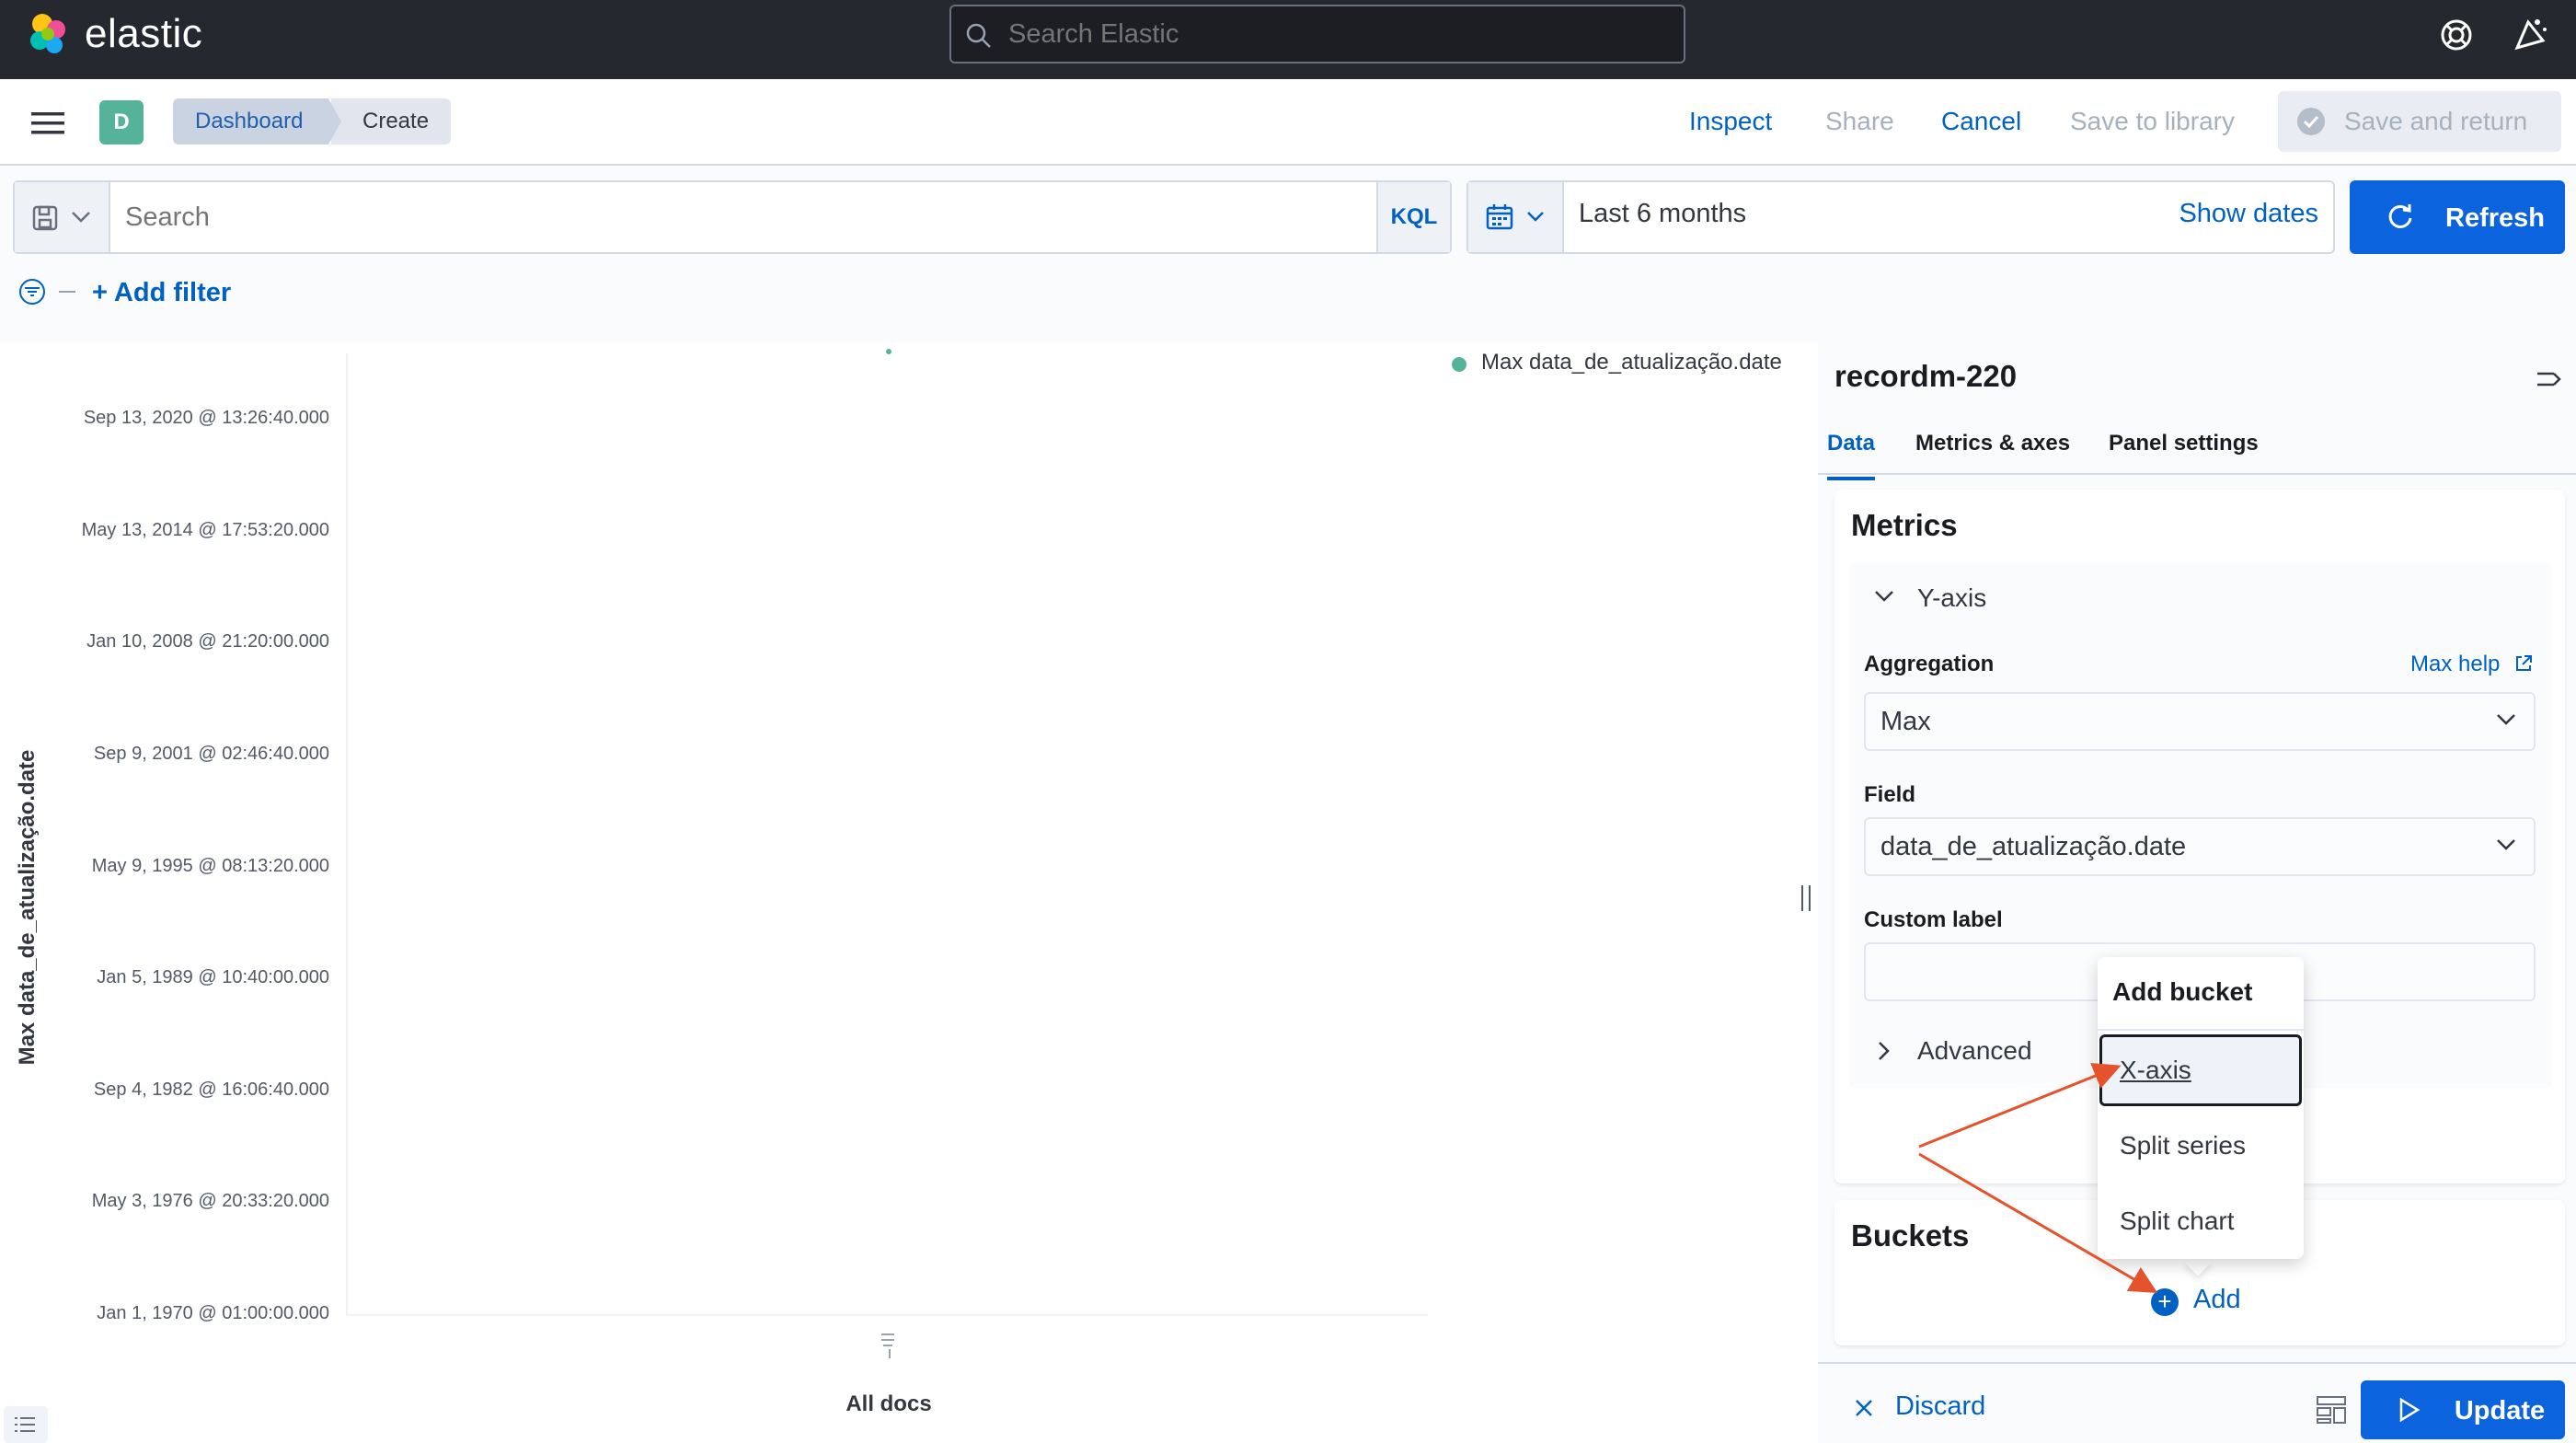  I want to click on popover-title: Add bucket, so click(2182, 991).